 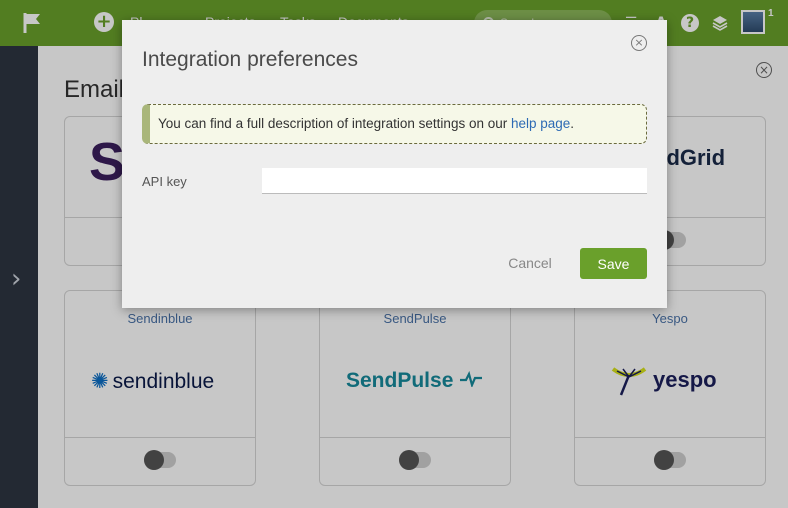 I want to click on help-page-link: help page, so click(x=540, y=123).